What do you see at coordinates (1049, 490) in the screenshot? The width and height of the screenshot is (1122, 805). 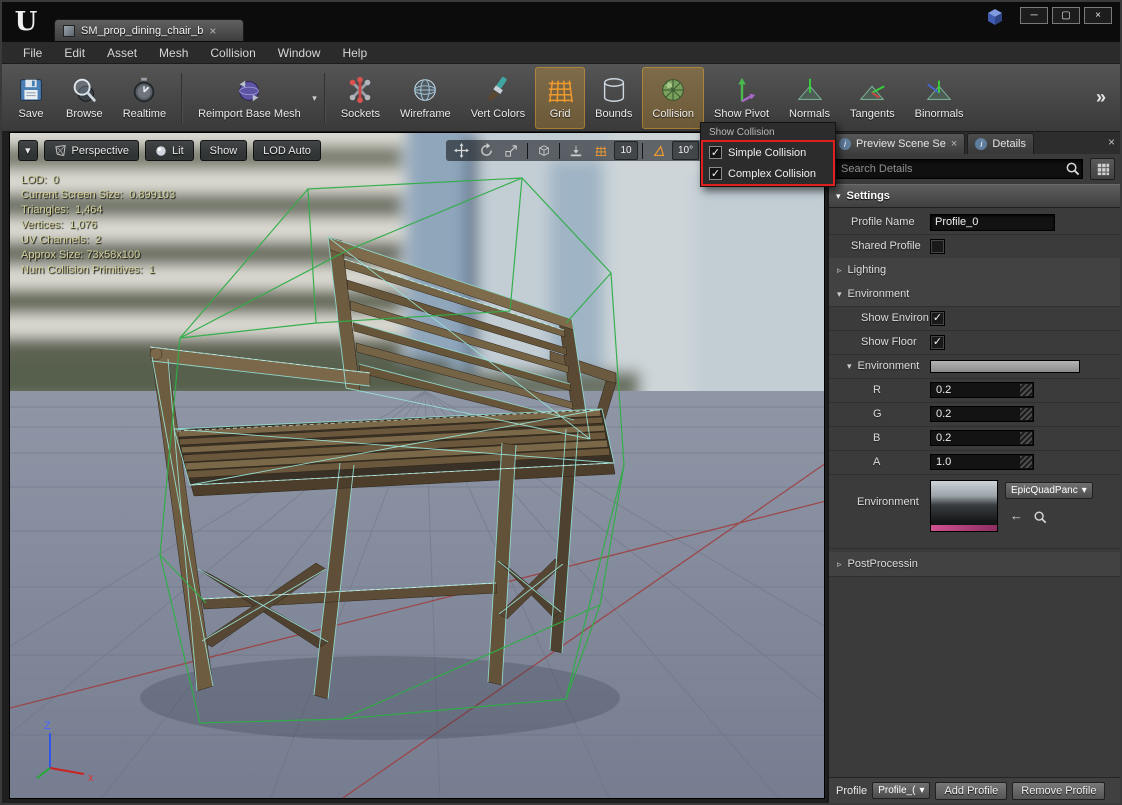 I see `cubemap-asset-dropdown: EpicQuadPanc ▾` at bounding box center [1049, 490].